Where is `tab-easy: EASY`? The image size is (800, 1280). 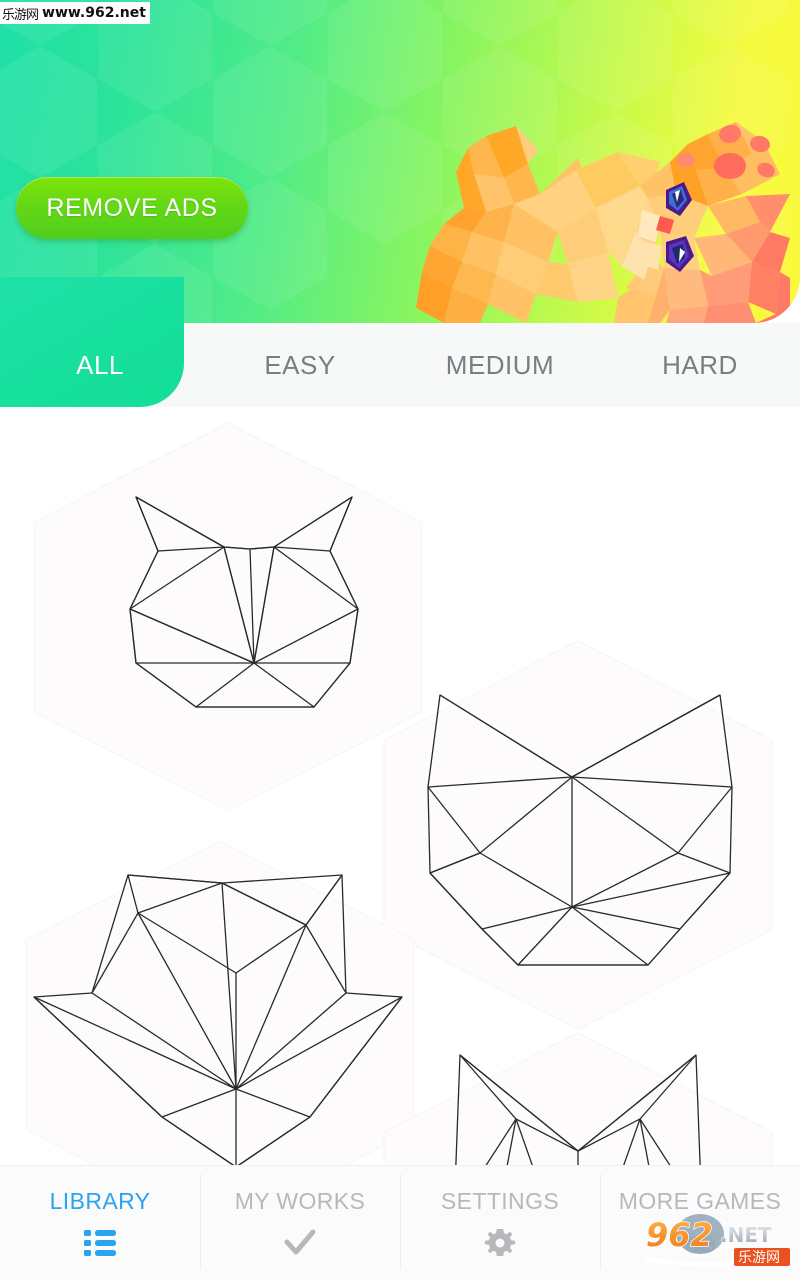
tab-easy: EASY is located at coordinates (300, 365).